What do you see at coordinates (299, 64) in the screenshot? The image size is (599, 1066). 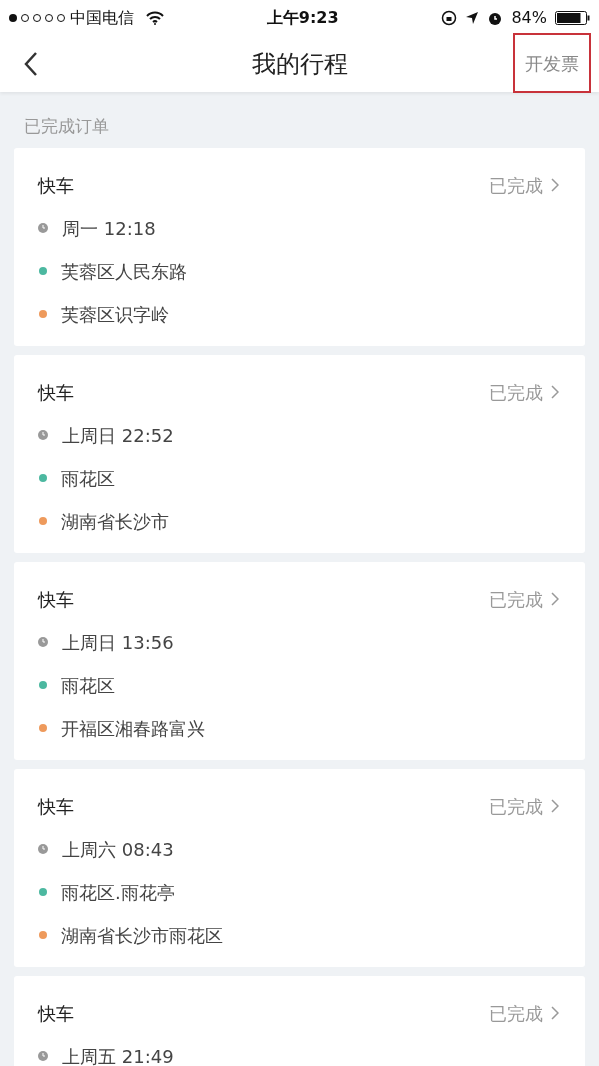 I see `page-title: 我的行程` at bounding box center [299, 64].